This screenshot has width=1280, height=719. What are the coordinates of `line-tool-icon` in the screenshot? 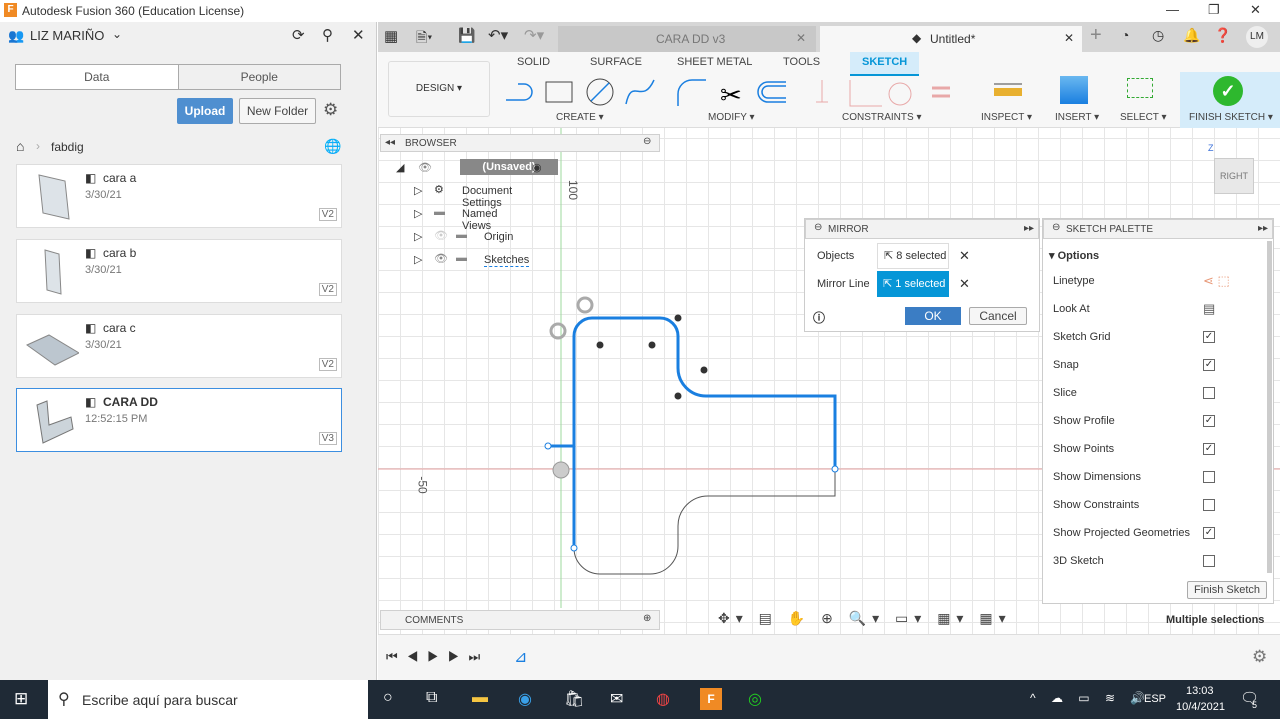 It's located at (519, 92).